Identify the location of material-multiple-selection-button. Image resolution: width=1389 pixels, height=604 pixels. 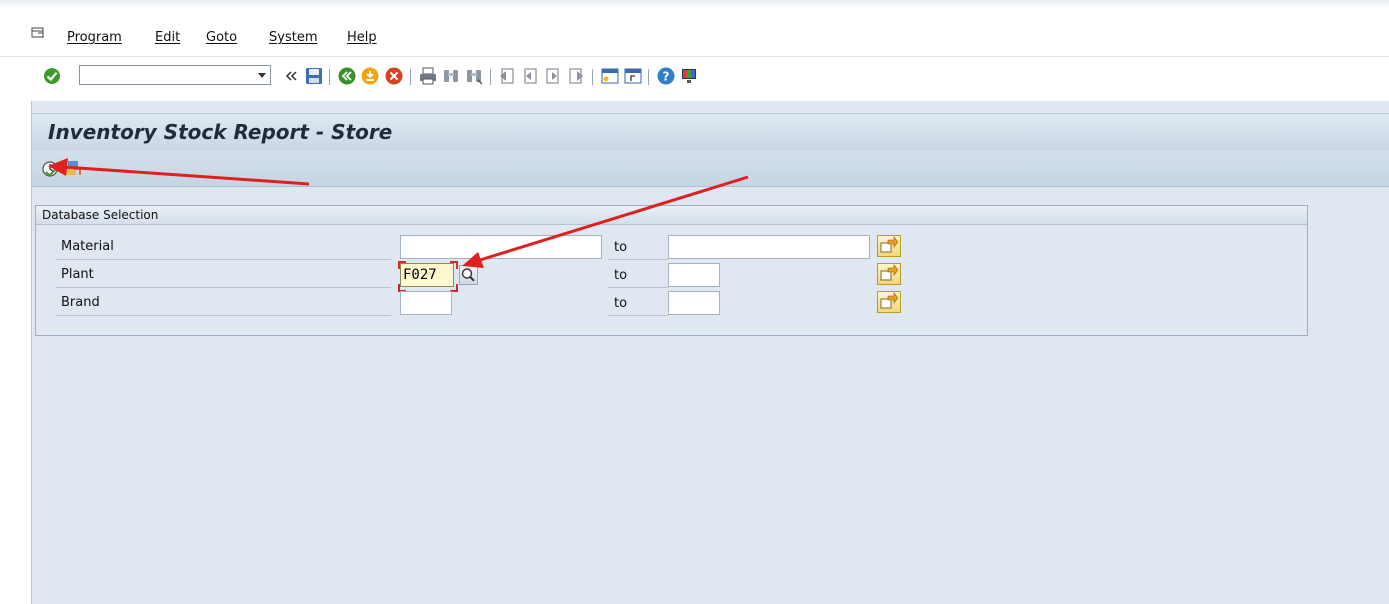
(889, 246).